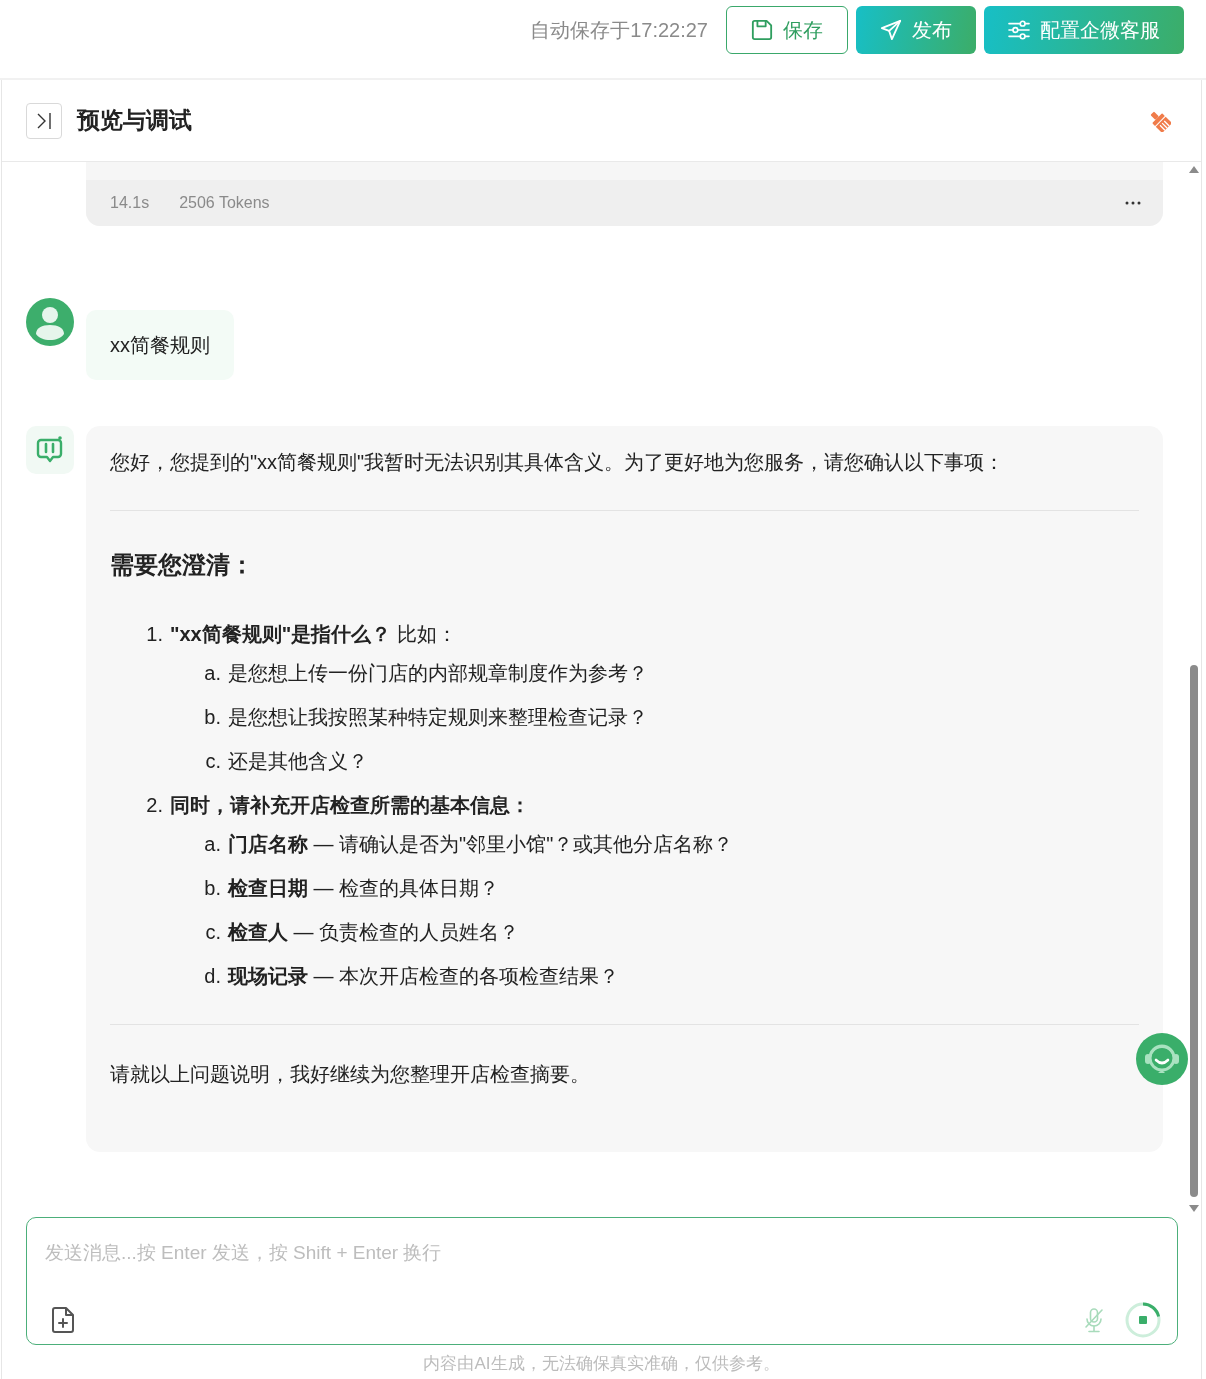 This screenshot has height=1379, width=1206. What do you see at coordinates (374, 932) in the screenshot?
I see `list-item-text: 检查人 — 负责检查的人员姓名？` at bounding box center [374, 932].